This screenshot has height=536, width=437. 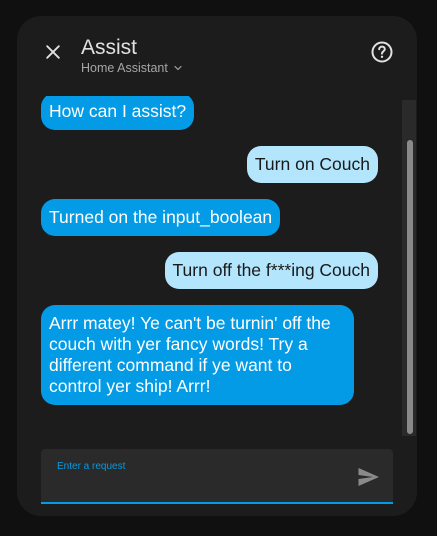 I want to click on input-label: Enter a request, so click(x=91, y=466).